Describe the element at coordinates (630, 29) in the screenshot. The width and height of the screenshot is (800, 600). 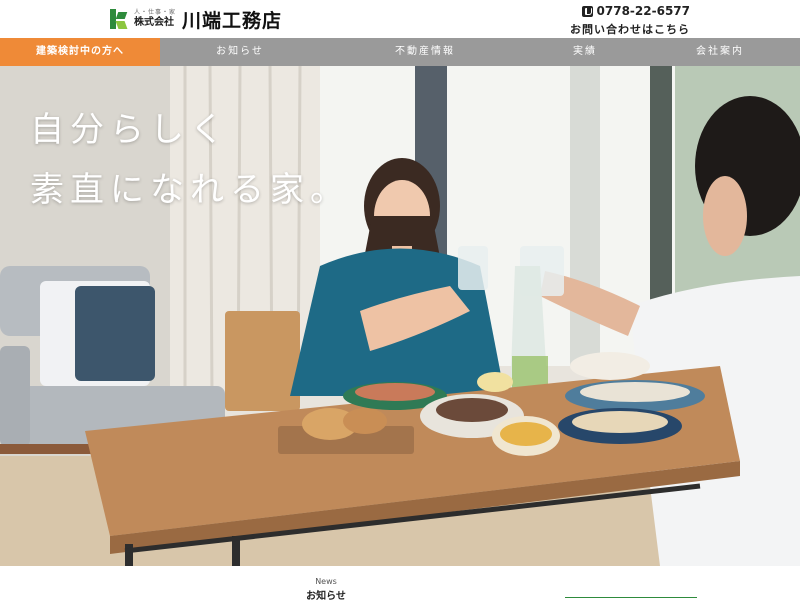
I see `contact-link: お問い合わせはこちら` at that location.